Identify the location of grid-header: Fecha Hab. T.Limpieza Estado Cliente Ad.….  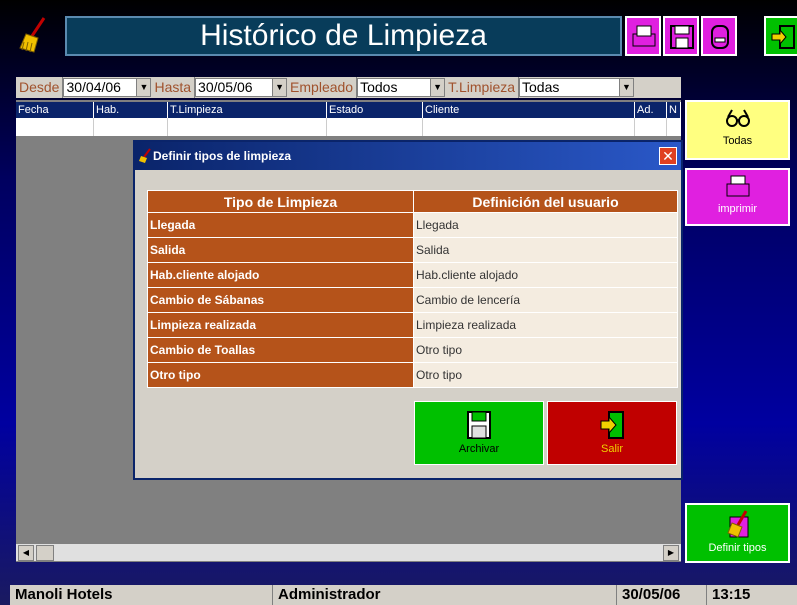
(348, 110).